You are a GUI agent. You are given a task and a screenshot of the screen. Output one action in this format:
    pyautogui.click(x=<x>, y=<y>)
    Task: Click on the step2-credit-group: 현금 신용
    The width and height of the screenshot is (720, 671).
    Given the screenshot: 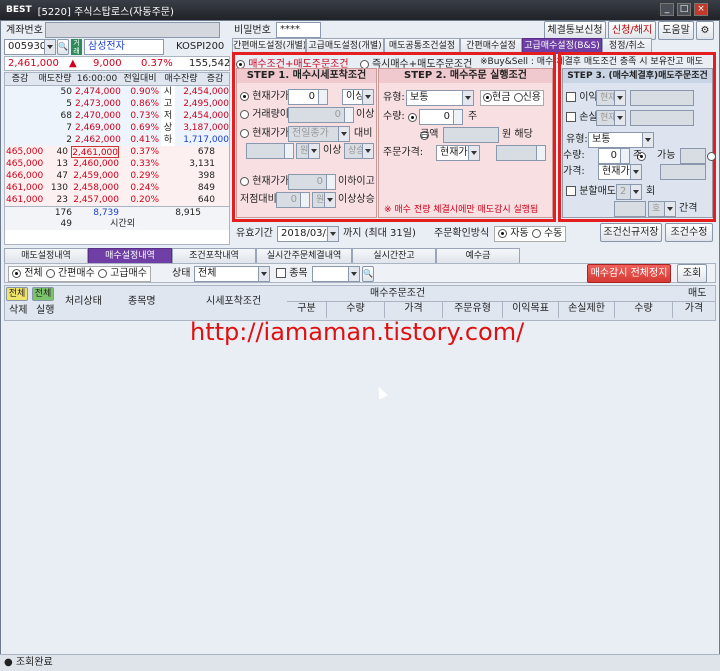 What is the action you would take?
    pyautogui.click(x=512, y=98)
    